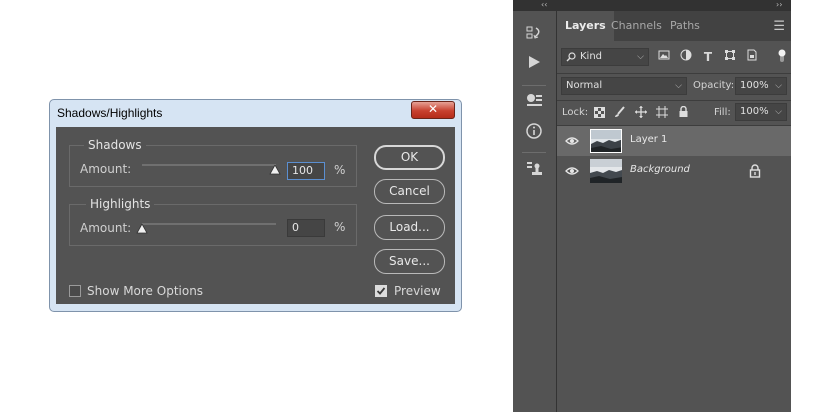 The image size is (840, 412). What do you see at coordinates (534, 132) in the screenshot?
I see `info-icon` at bounding box center [534, 132].